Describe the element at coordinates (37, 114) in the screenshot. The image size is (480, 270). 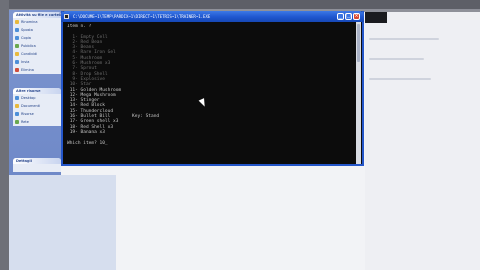
I see `place-computer: Risorse` at that location.